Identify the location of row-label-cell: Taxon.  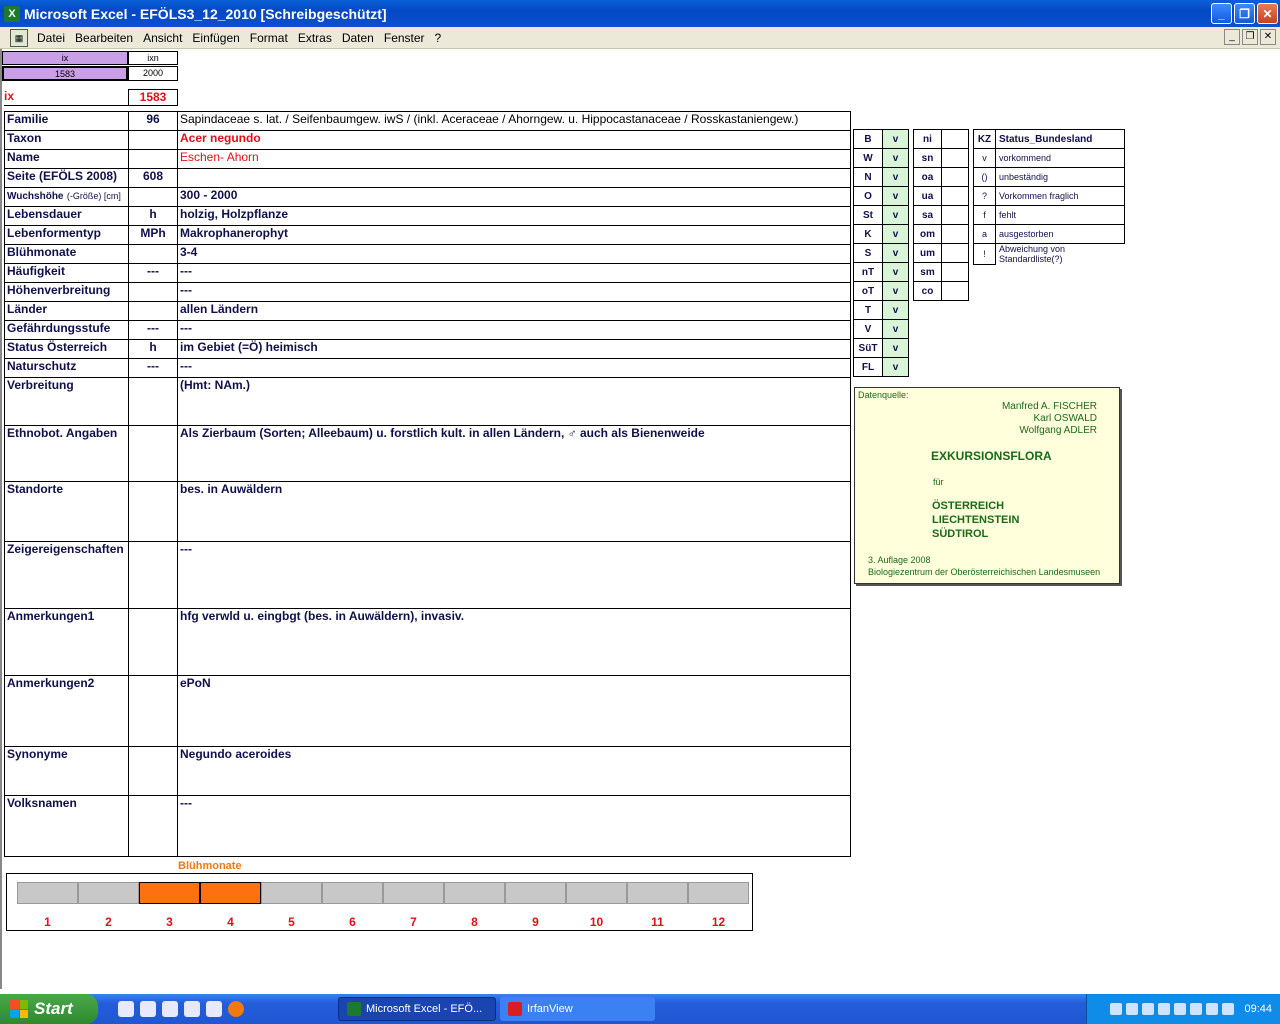
(66, 140).